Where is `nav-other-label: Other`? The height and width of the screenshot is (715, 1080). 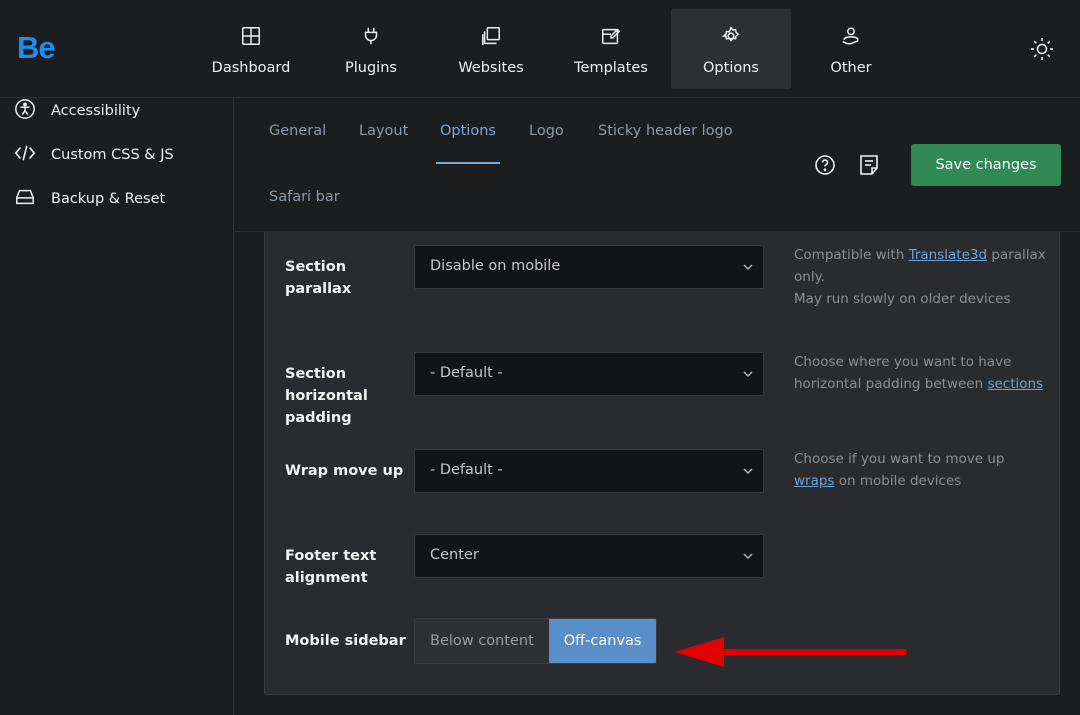 nav-other-label: Other is located at coordinates (851, 68).